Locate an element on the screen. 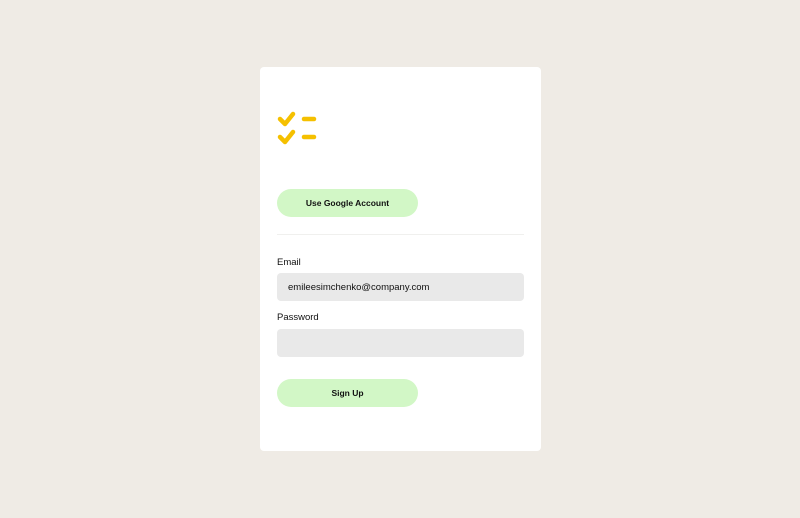 The height and width of the screenshot is (518, 800). checklist-icon is located at coordinates (297, 128).